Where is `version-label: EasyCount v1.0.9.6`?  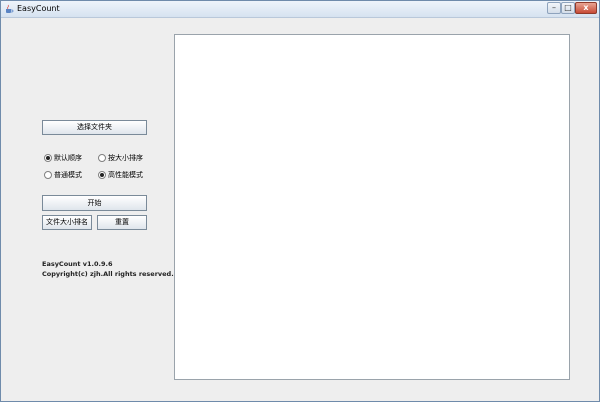 version-label: EasyCount v1.0.9.6 is located at coordinates (77, 264).